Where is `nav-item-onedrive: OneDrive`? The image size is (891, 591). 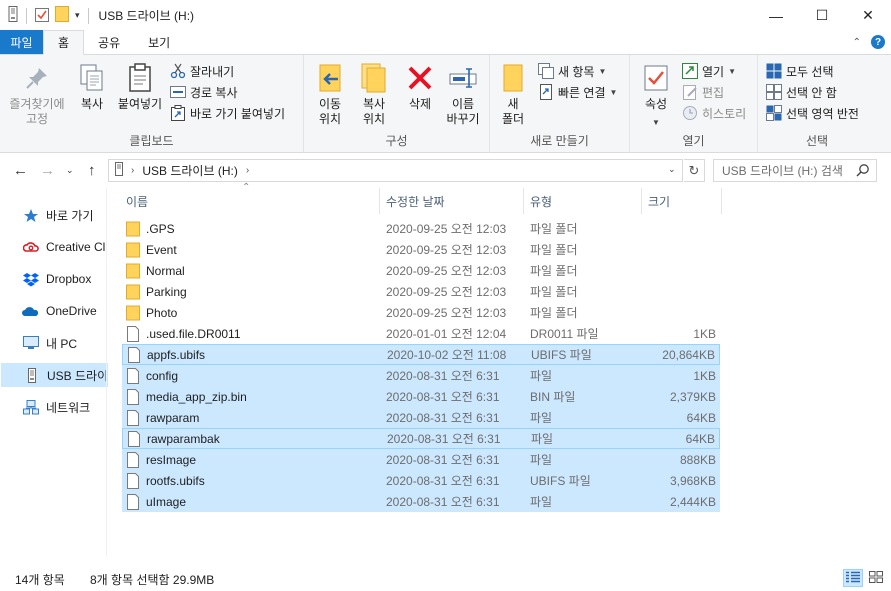
nav-item-onedrive: OneDrive is located at coordinates (53, 311).